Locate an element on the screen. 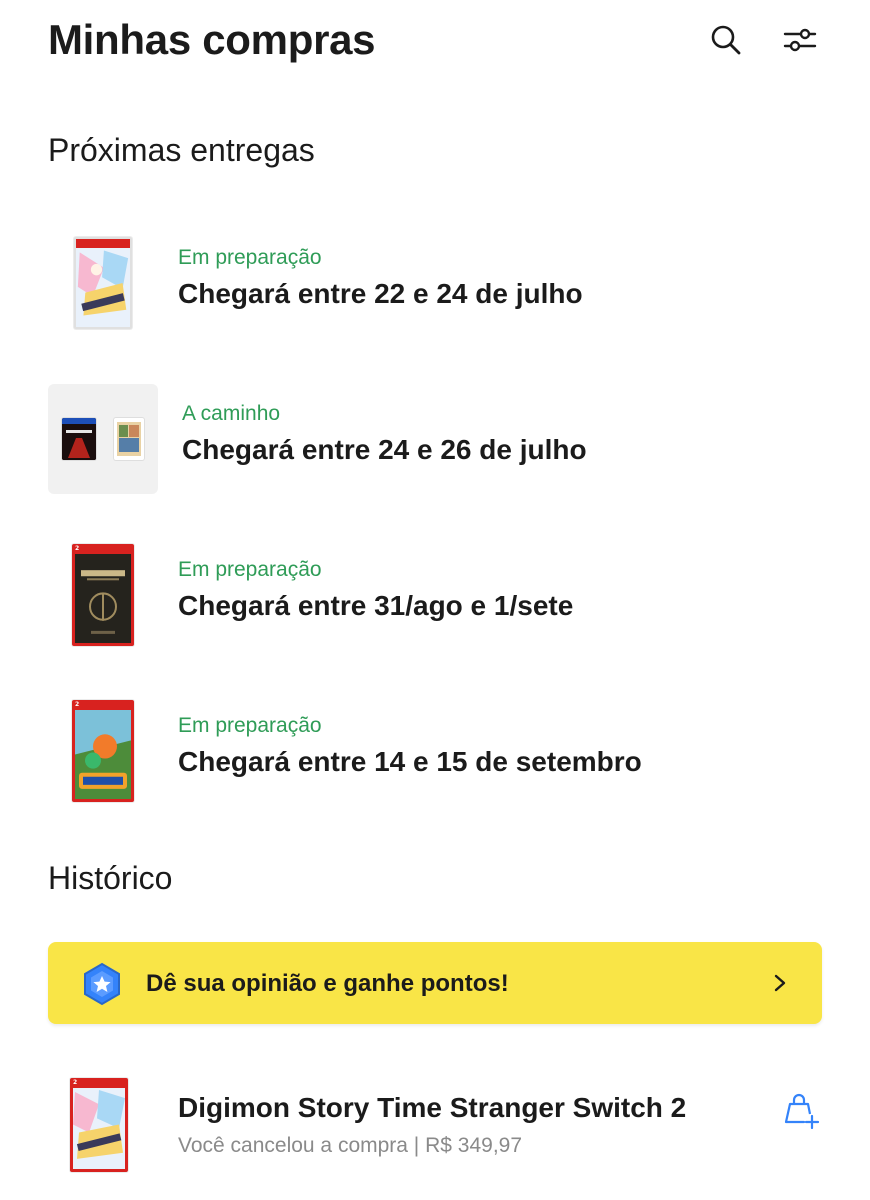  oblivion-cover-image: 2 is located at coordinates (103, 595).